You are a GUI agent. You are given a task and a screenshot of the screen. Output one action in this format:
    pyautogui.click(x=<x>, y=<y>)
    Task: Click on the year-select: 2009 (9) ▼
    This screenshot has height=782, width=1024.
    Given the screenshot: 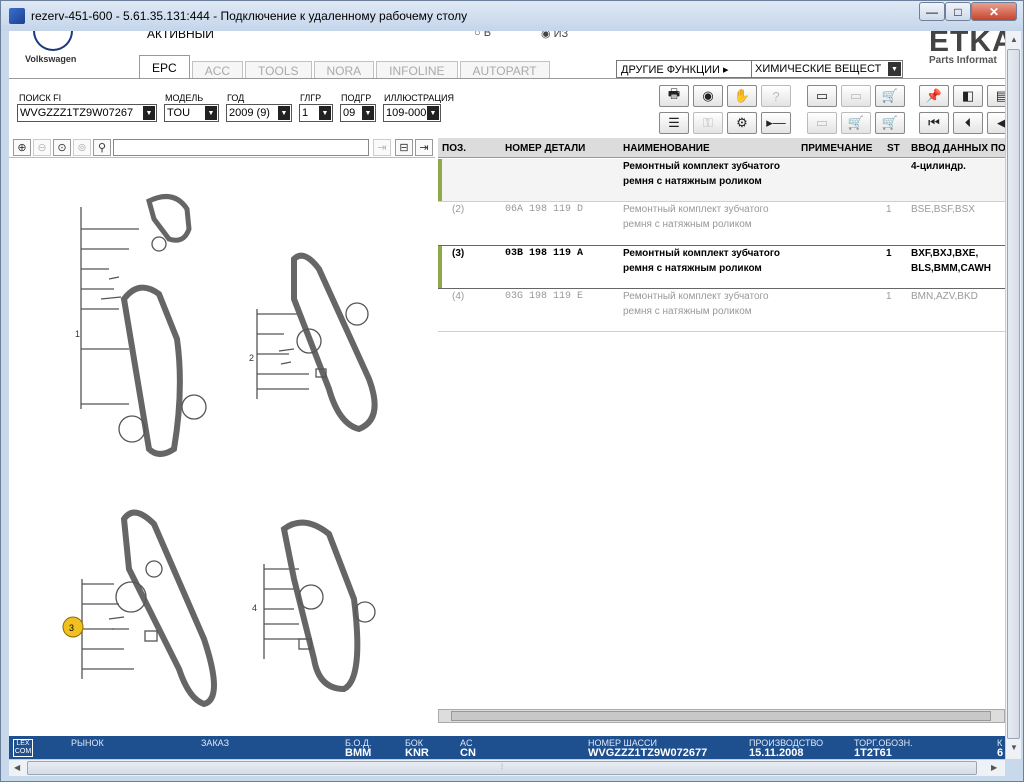 What is the action you would take?
    pyautogui.click(x=259, y=113)
    